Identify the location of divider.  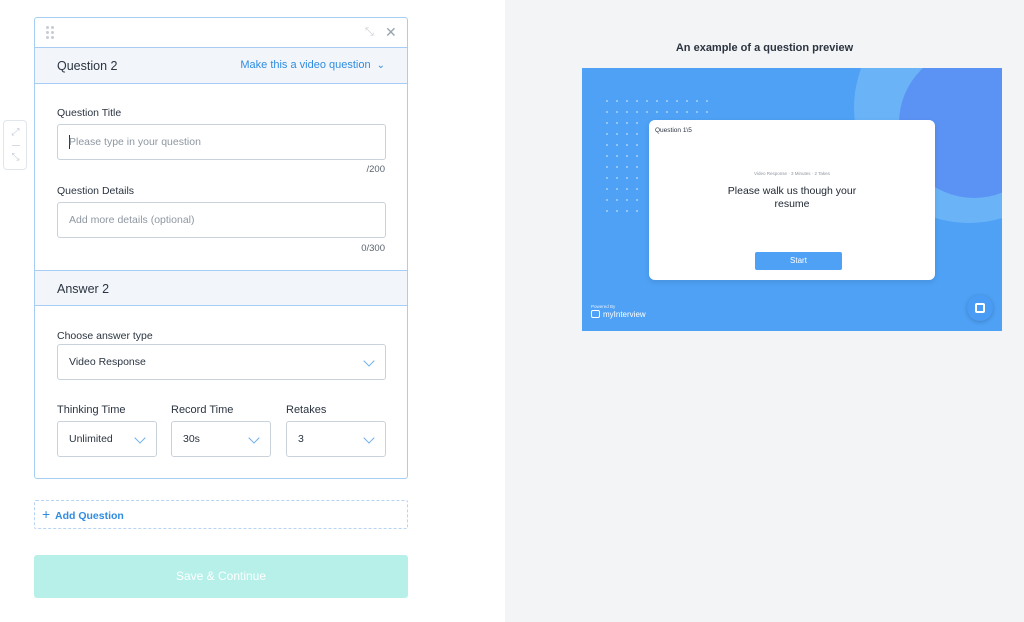
(16, 145).